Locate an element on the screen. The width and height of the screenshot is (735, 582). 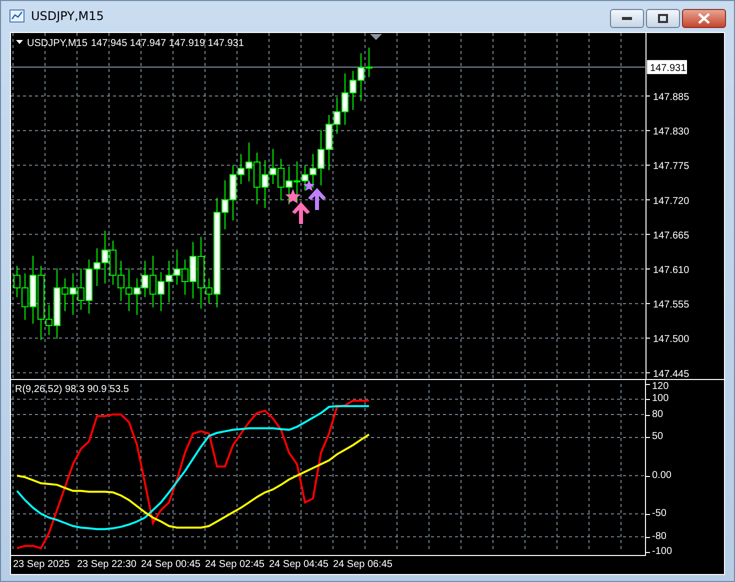
price-axis-label: 147.775 is located at coordinates (671, 166).